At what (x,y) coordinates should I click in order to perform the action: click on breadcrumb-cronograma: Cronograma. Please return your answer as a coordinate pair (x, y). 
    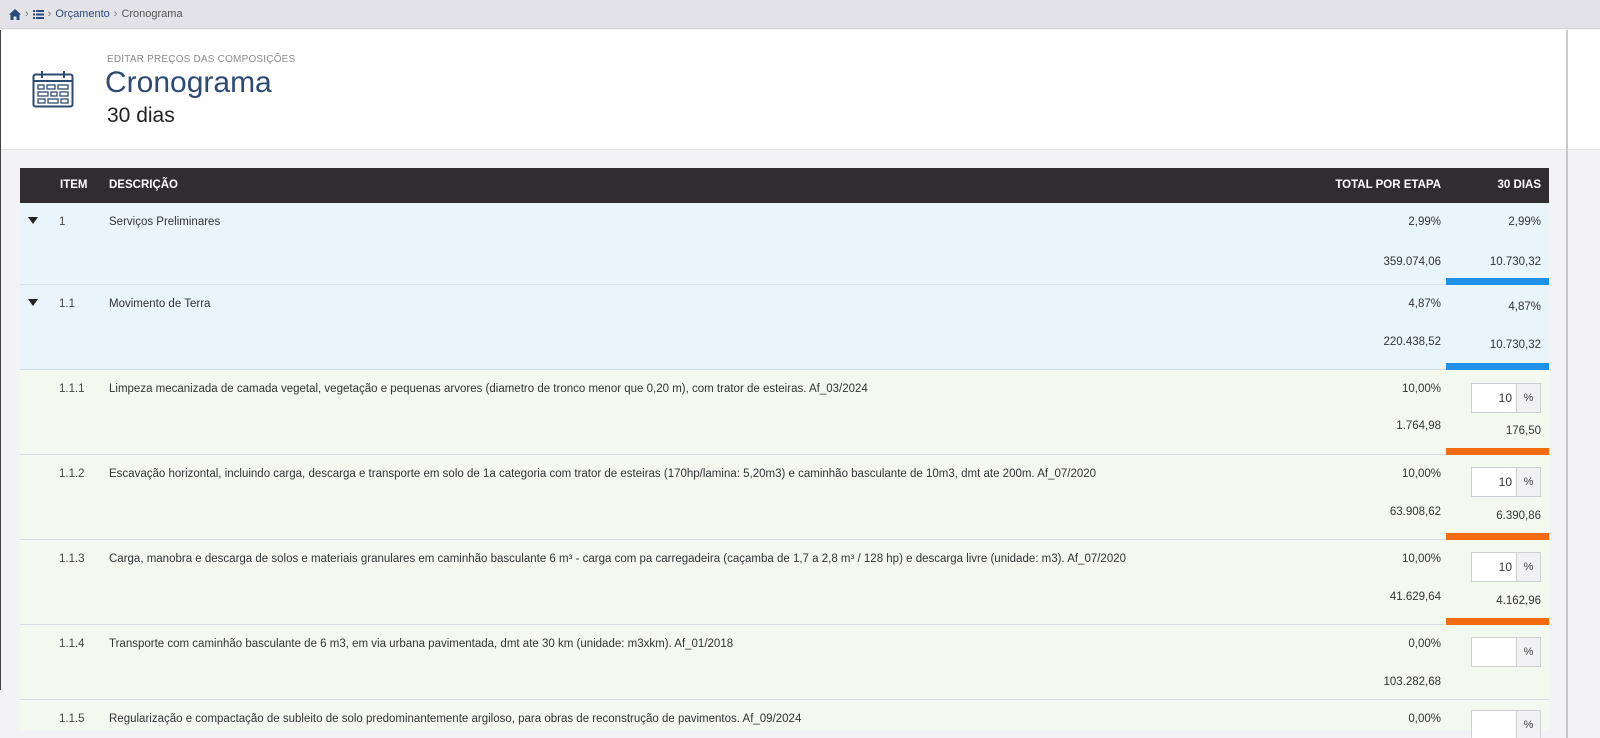
    Looking at the image, I should click on (152, 14).